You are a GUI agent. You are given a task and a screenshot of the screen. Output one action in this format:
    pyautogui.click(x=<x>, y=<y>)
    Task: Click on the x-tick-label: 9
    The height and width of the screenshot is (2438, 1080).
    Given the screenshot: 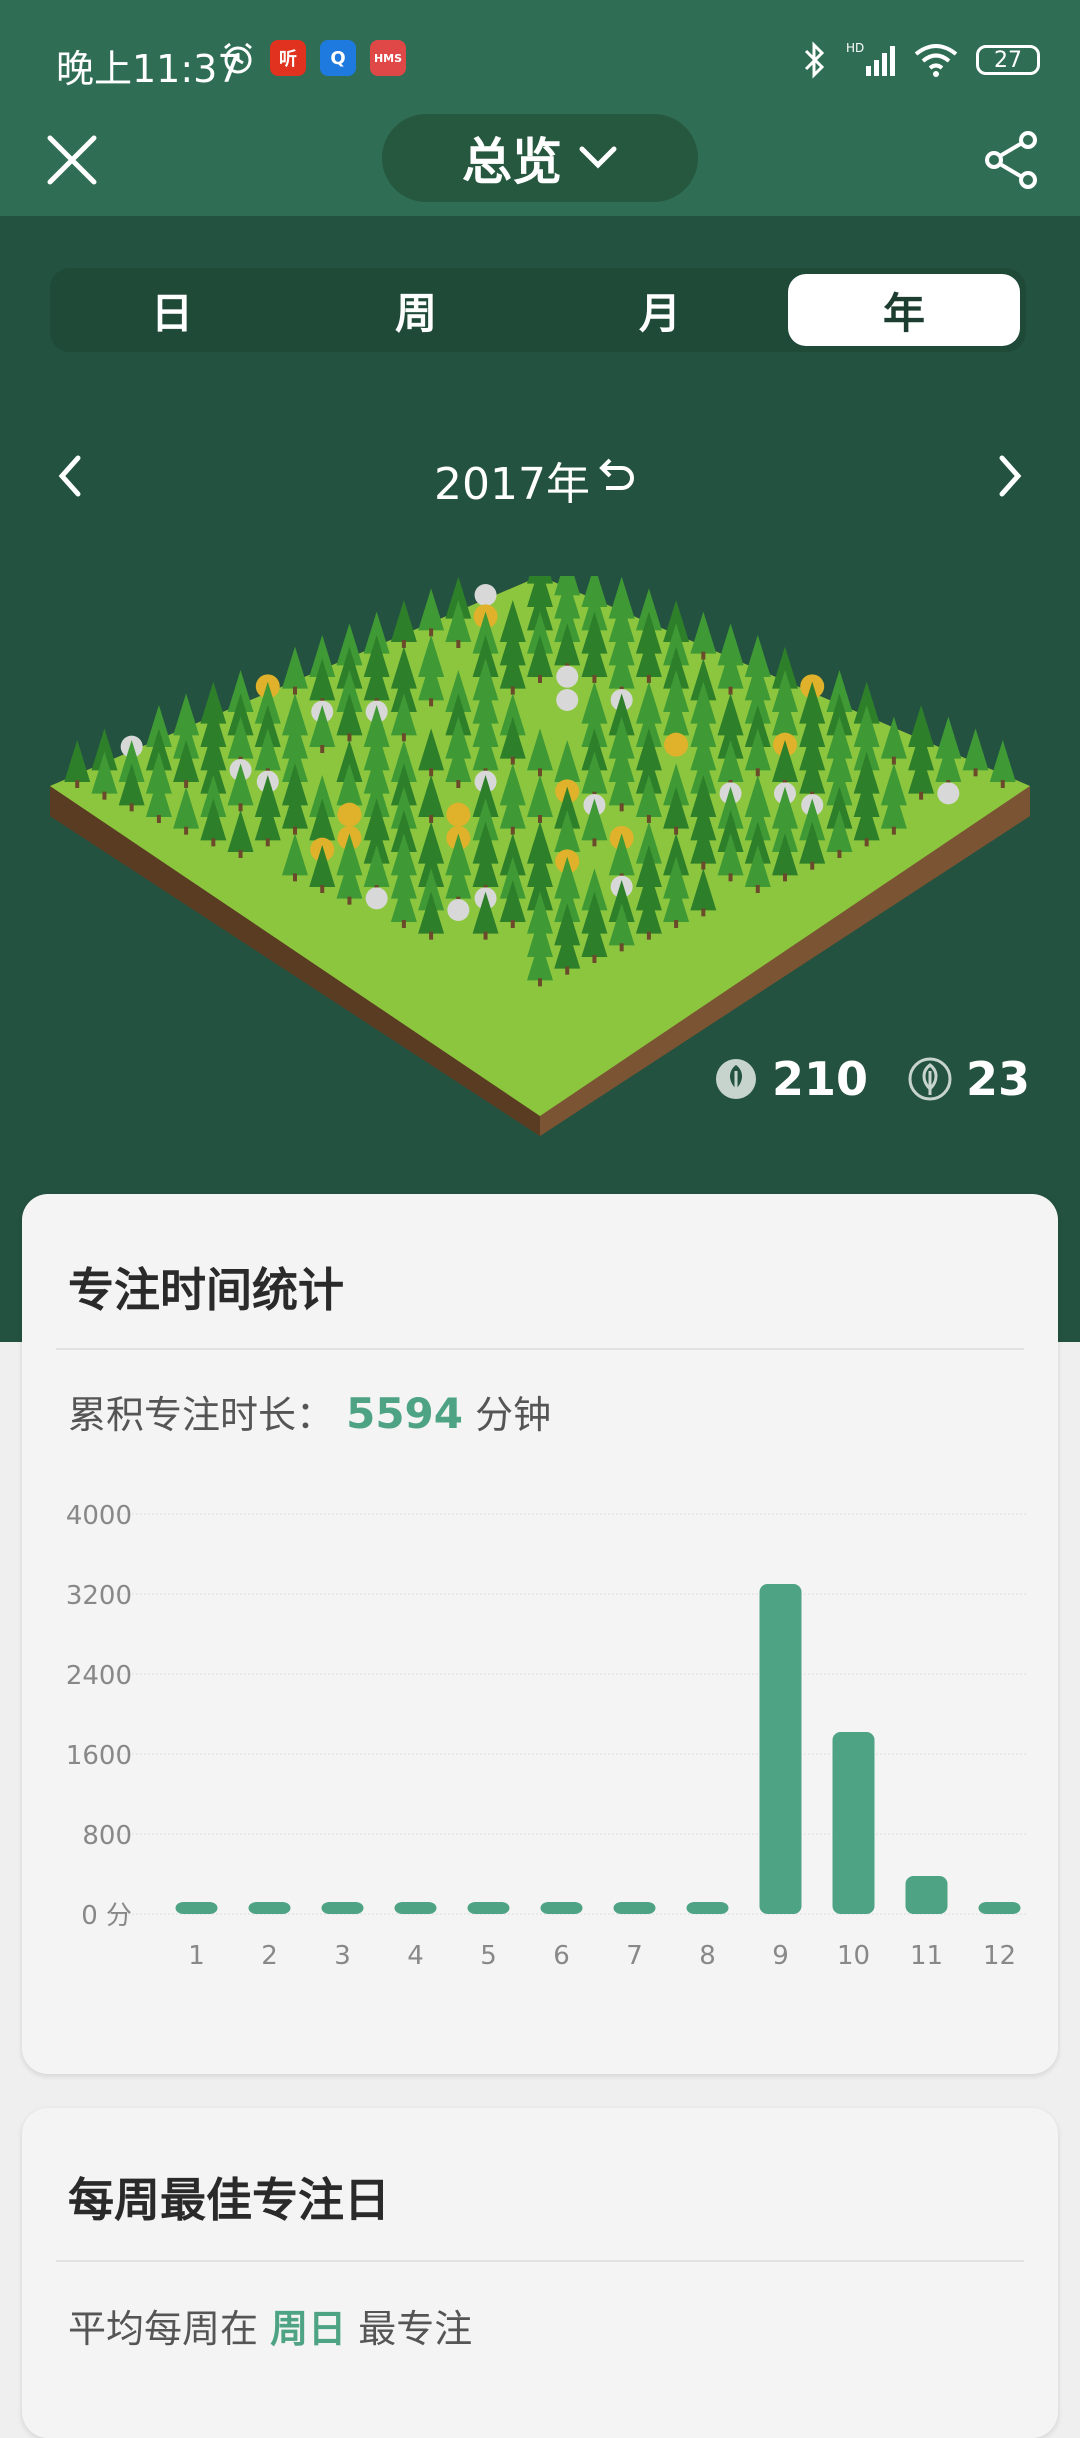 What is the action you would take?
    pyautogui.click(x=780, y=1956)
    